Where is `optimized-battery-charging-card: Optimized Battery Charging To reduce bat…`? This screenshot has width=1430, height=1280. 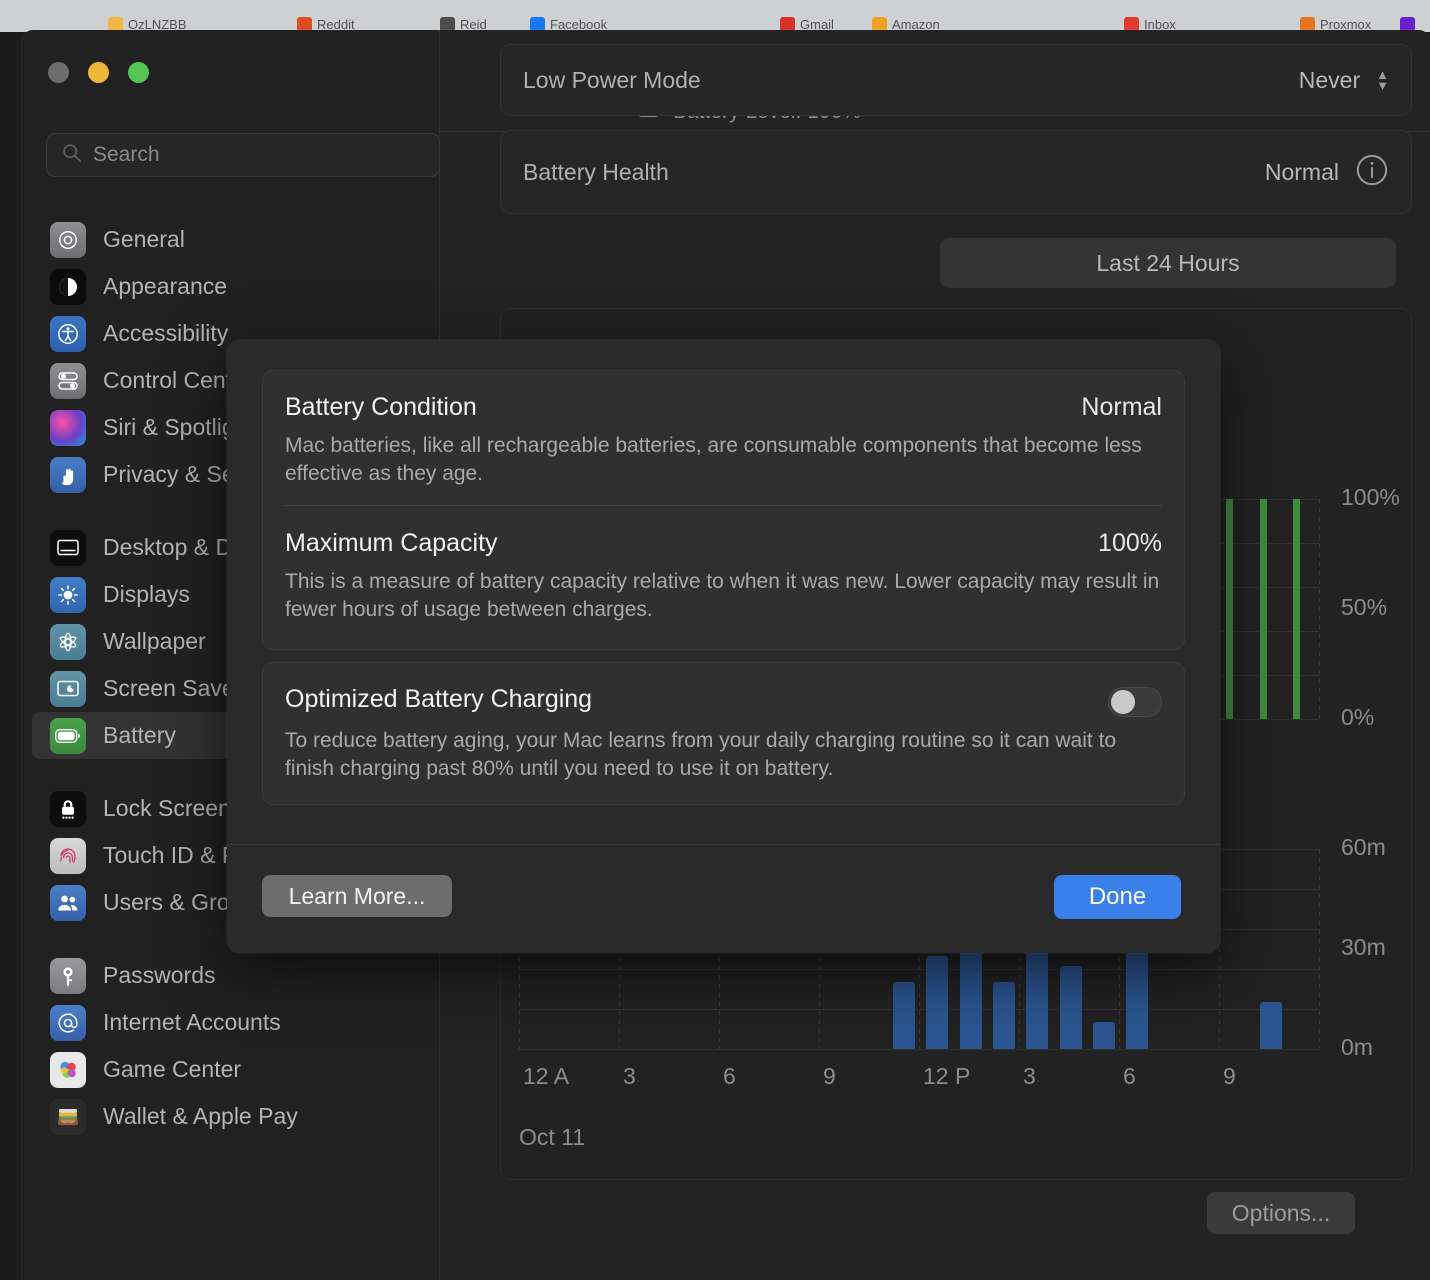
optimized-battery-charging-card: Optimized Battery Charging To reduce bat… is located at coordinates (723, 733).